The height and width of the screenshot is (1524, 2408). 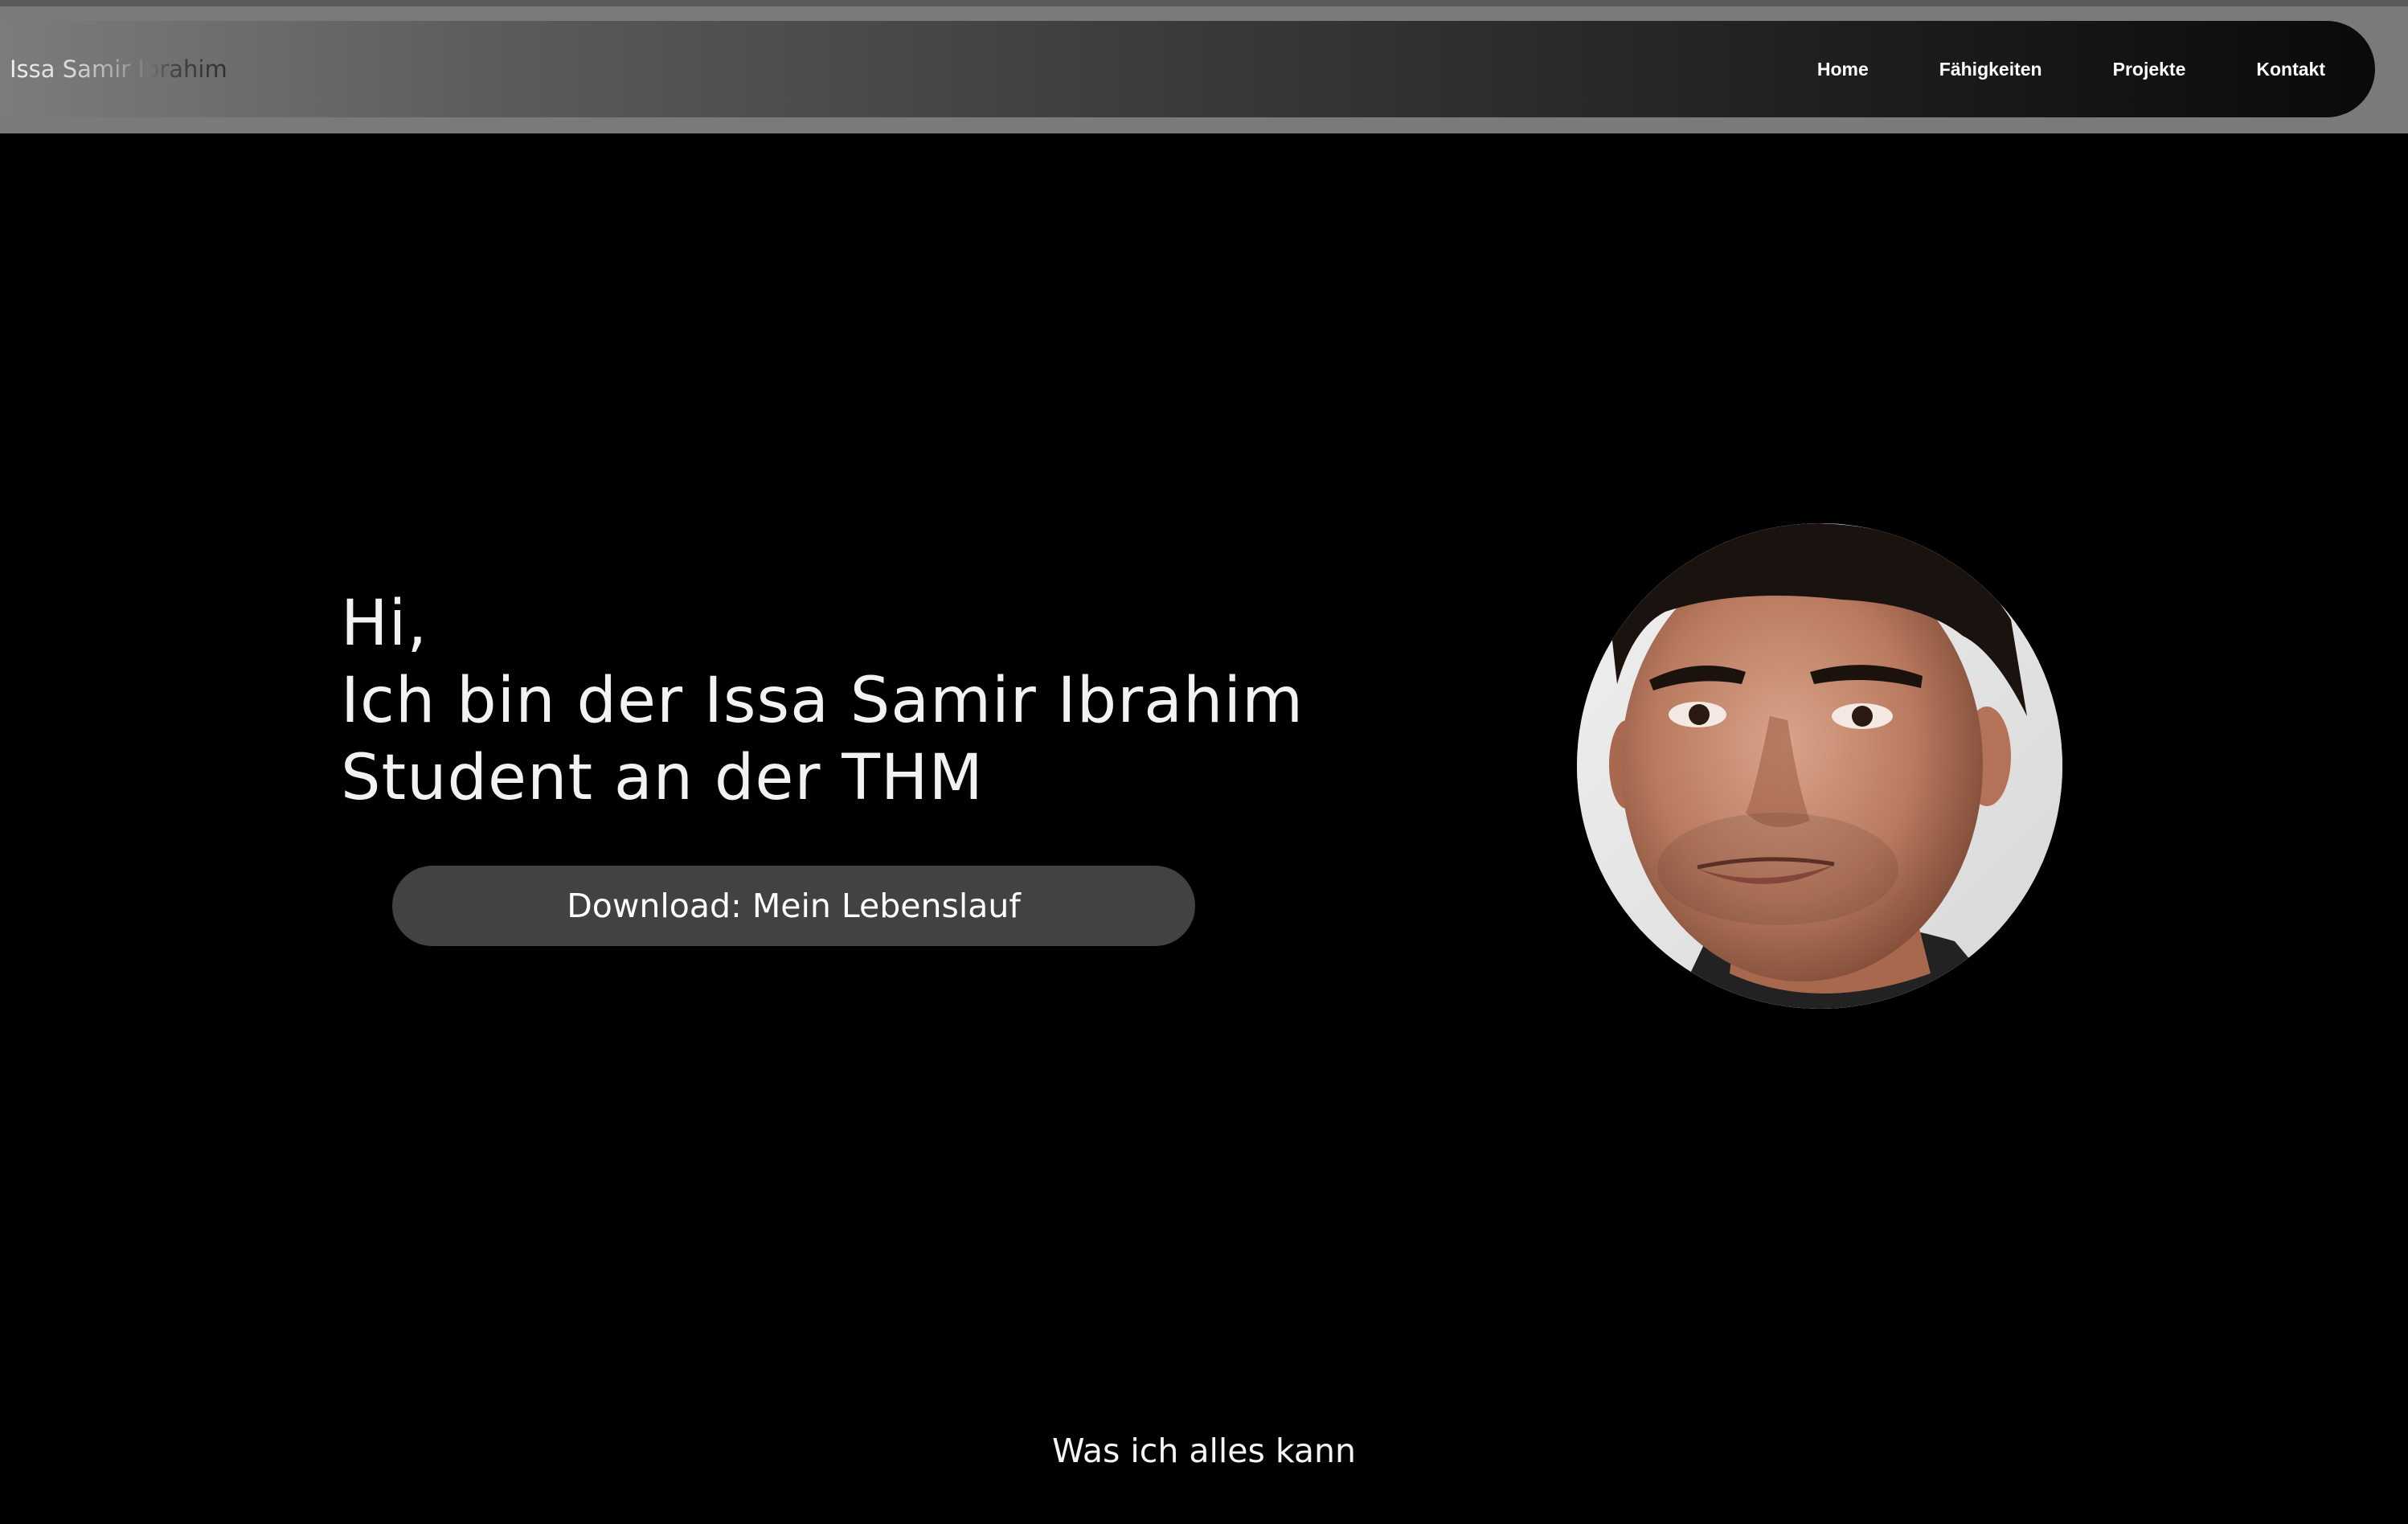 I want to click on profile-photo, so click(x=1819, y=766).